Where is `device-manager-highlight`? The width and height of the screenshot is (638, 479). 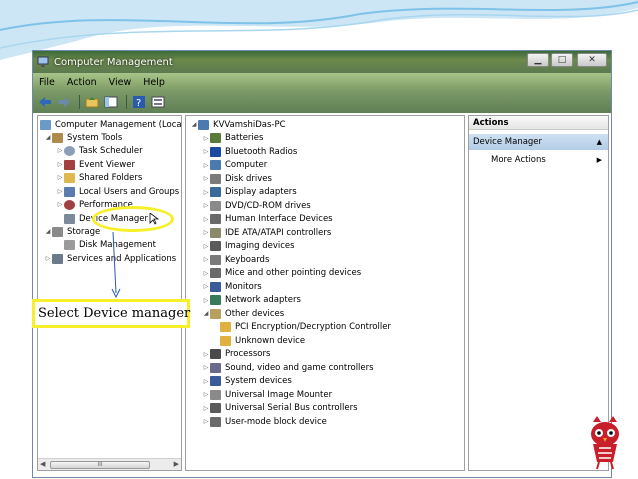
device-manager-highlight is located at coordinates (133, 219).